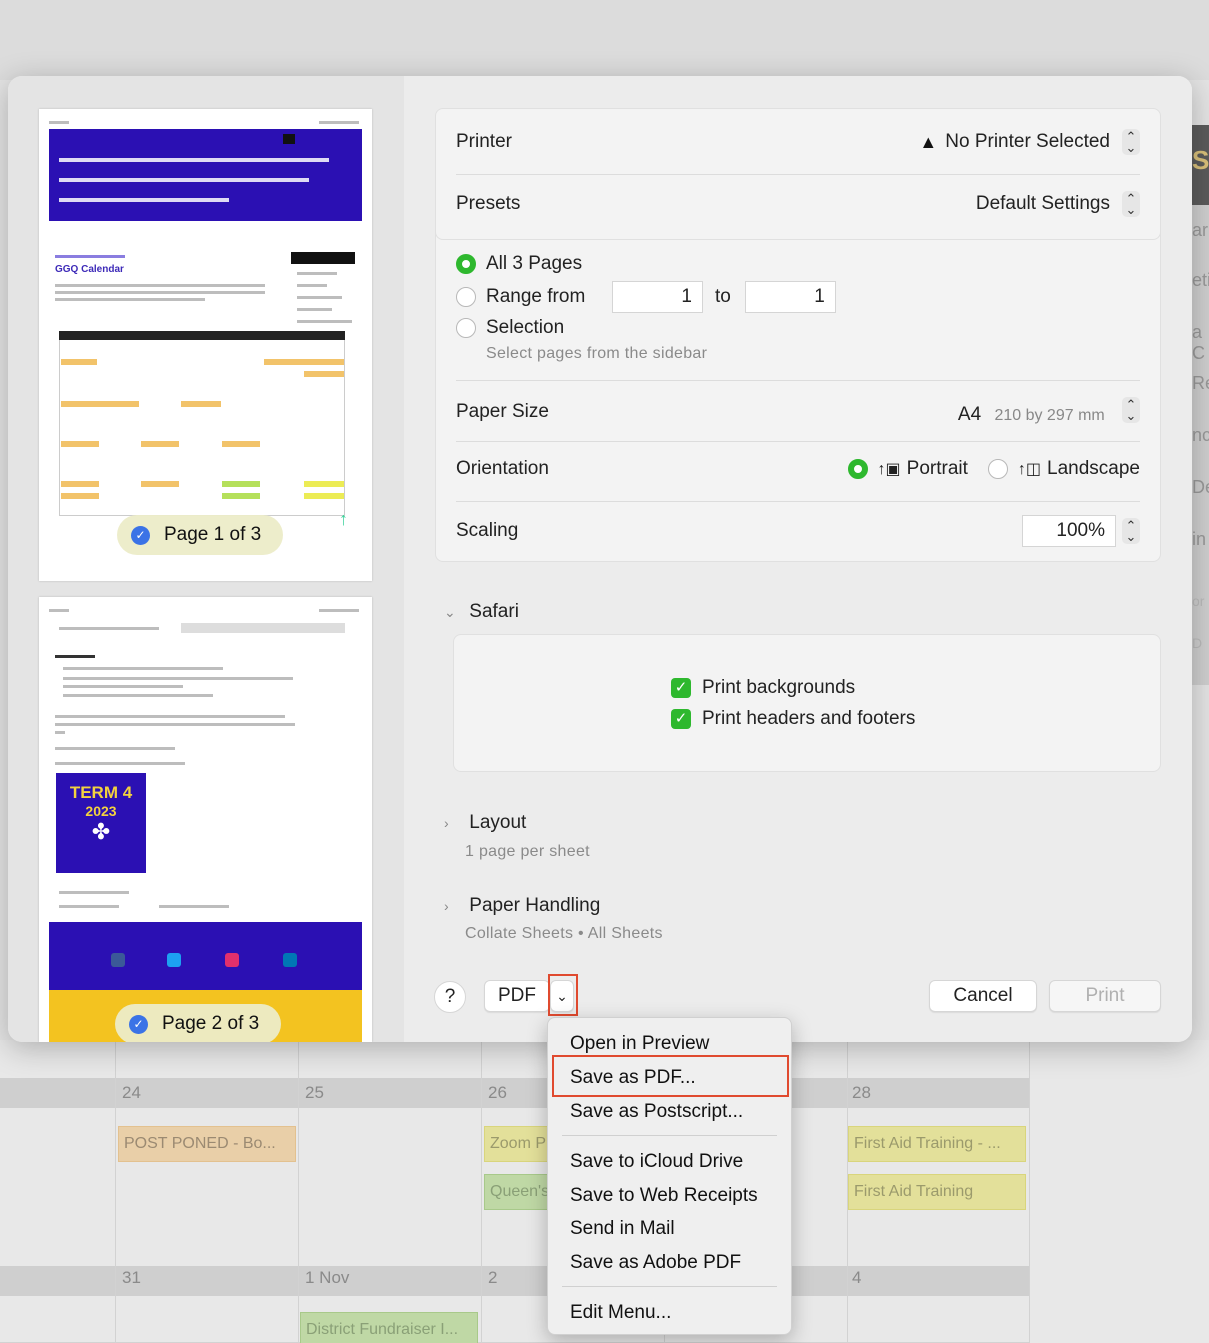 The height and width of the screenshot is (1343, 1209). What do you see at coordinates (857, 469) in the screenshot?
I see `portrait-radio` at bounding box center [857, 469].